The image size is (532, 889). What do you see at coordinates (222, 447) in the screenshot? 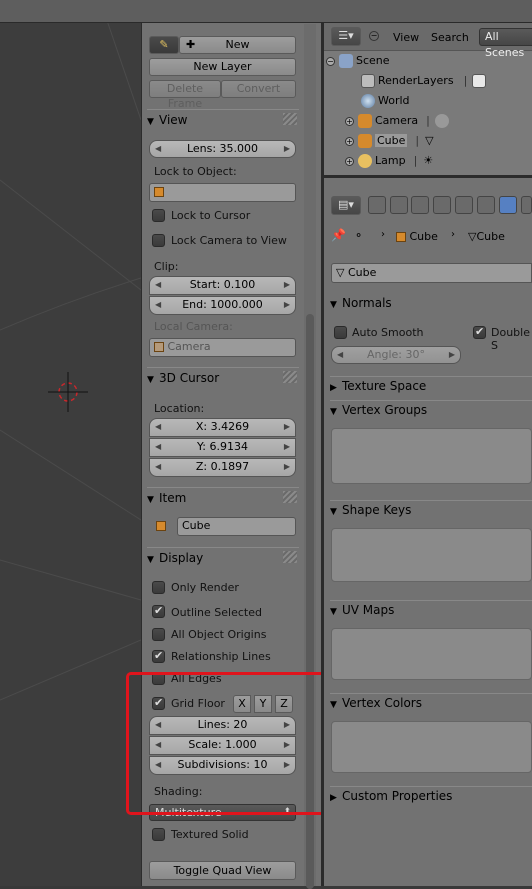
I see `cursor-y-field: ◀ Y: 6.9134 ▶` at bounding box center [222, 447].